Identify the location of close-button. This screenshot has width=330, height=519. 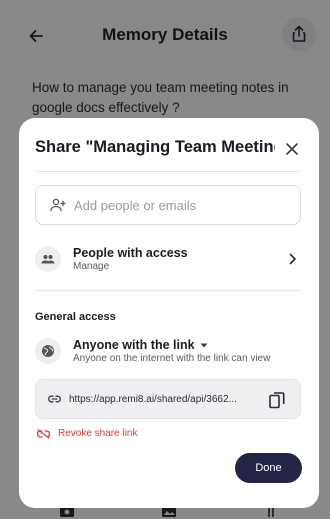
(292, 149).